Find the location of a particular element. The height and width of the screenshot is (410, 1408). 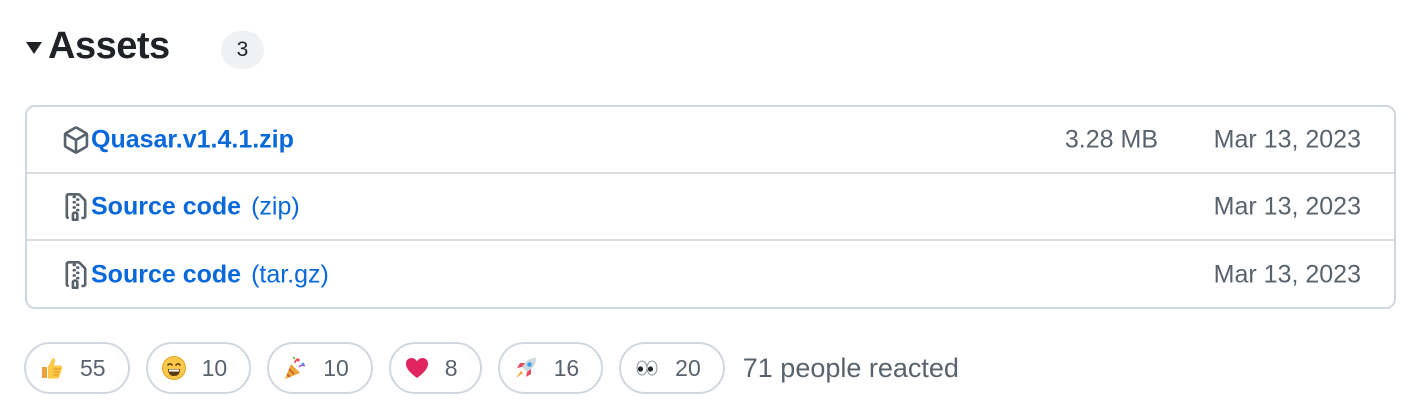

eyes-icon is located at coordinates (647, 368).